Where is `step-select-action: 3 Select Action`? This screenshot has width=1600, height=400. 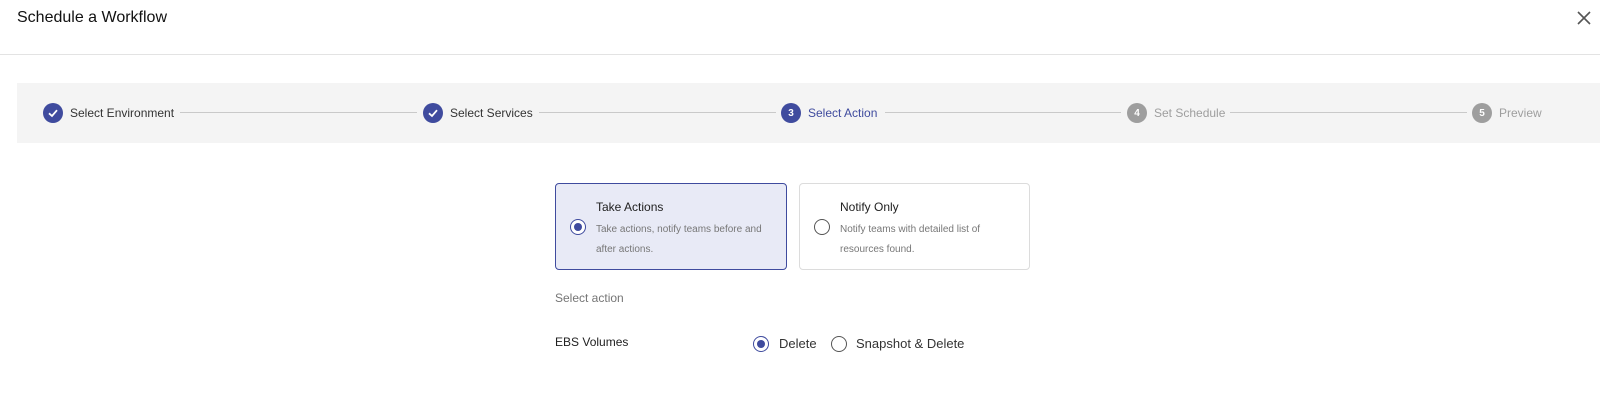 step-select-action: 3 Select Action is located at coordinates (829, 113).